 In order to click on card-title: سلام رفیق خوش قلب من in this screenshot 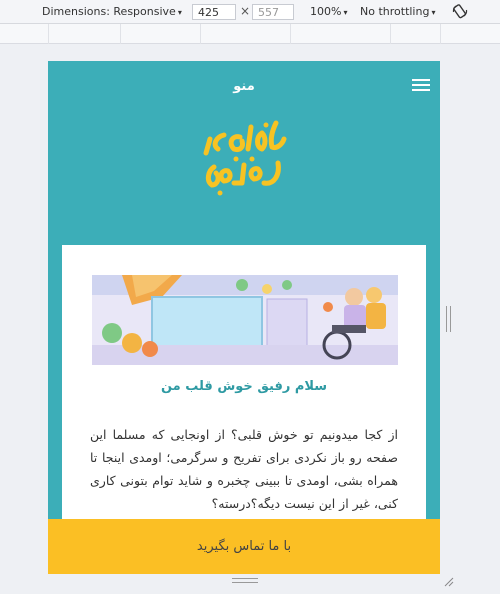, I will do `click(244, 386)`.